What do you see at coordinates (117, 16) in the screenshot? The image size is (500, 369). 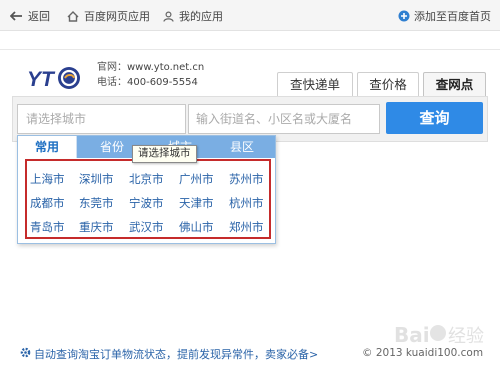 I see `home-apps-label: 百度网页应用` at bounding box center [117, 16].